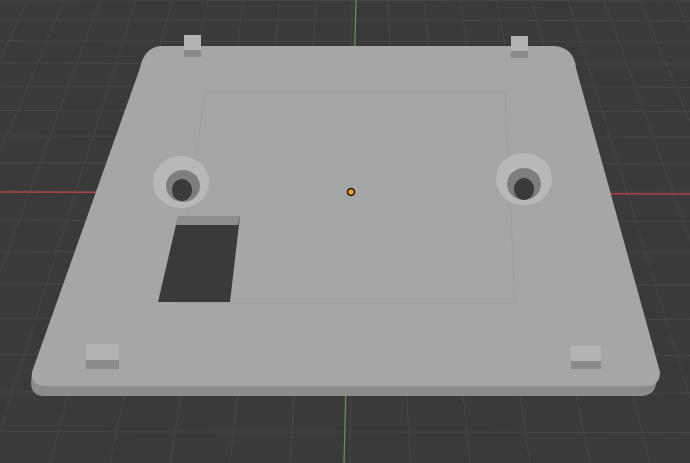 The image size is (690, 463). I want to click on corner-peg-tl, so click(192, 46).